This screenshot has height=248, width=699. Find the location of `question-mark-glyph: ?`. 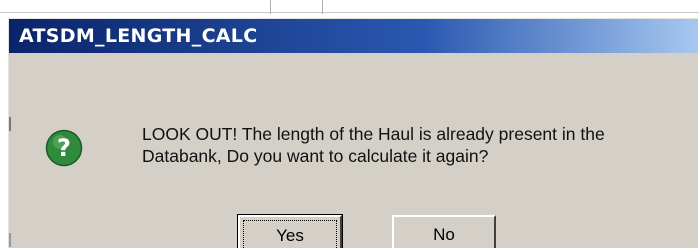

question-mark-glyph: ? is located at coordinates (64, 148).